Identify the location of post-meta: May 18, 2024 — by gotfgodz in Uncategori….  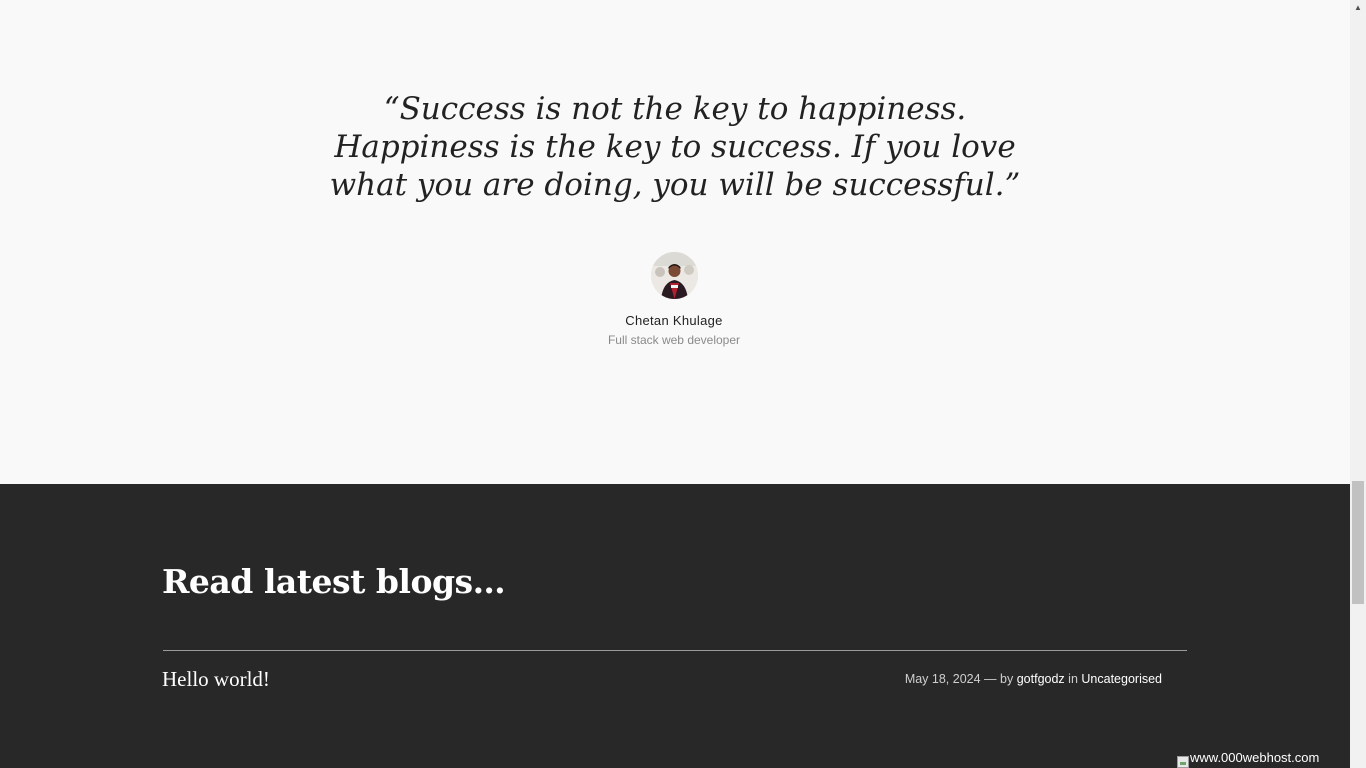
(1033, 679).